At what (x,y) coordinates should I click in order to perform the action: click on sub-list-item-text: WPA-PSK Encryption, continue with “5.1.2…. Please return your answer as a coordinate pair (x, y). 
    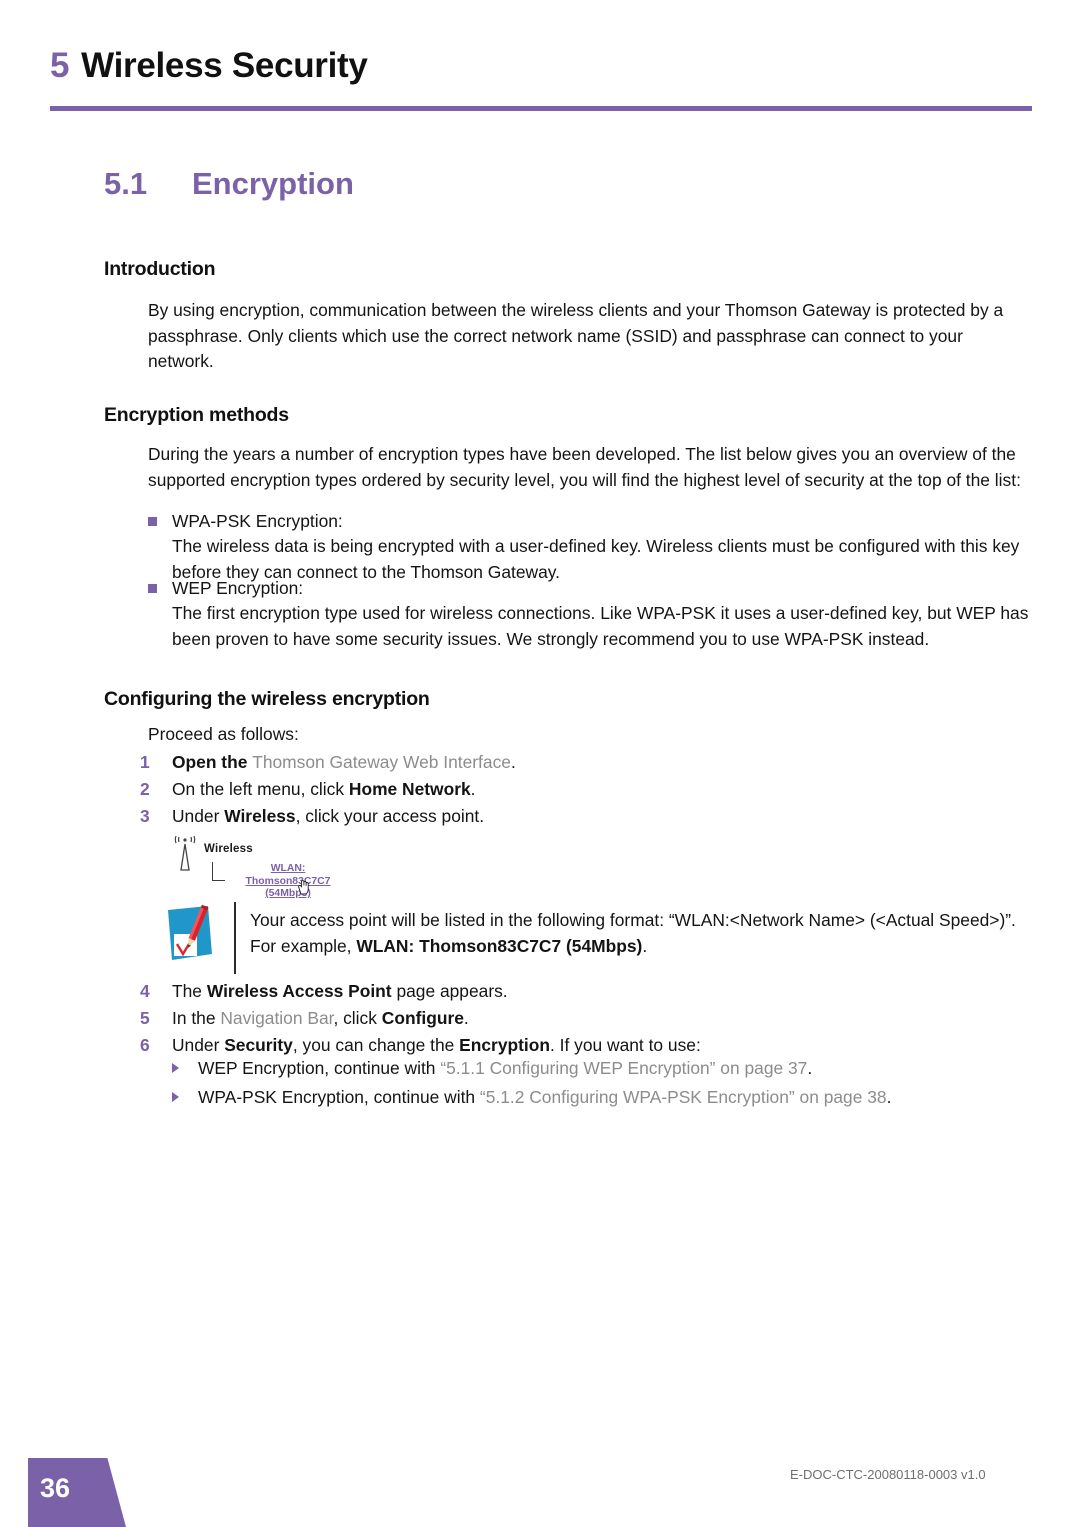
    Looking at the image, I should click on (615, 1098).